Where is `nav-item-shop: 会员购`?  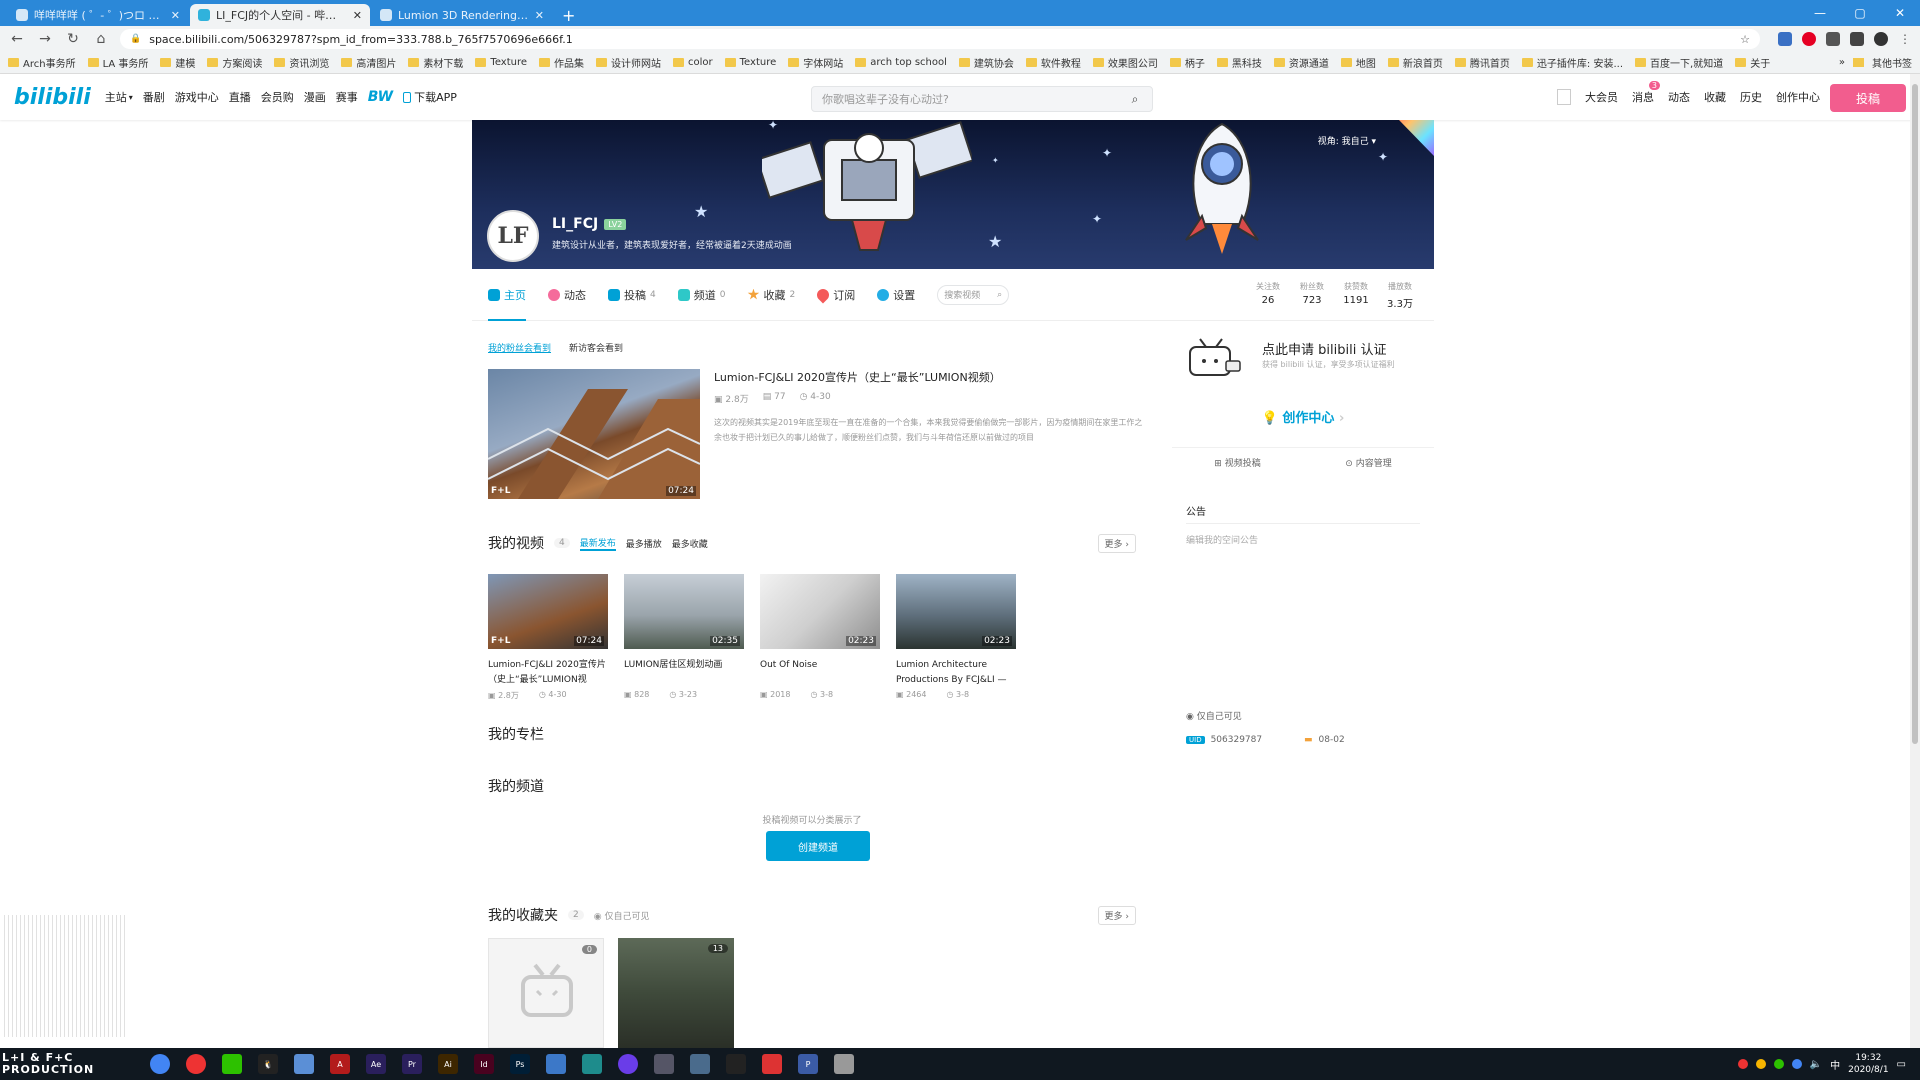 nav-item-shop: 会员购 is located at coordinates (277, 97).